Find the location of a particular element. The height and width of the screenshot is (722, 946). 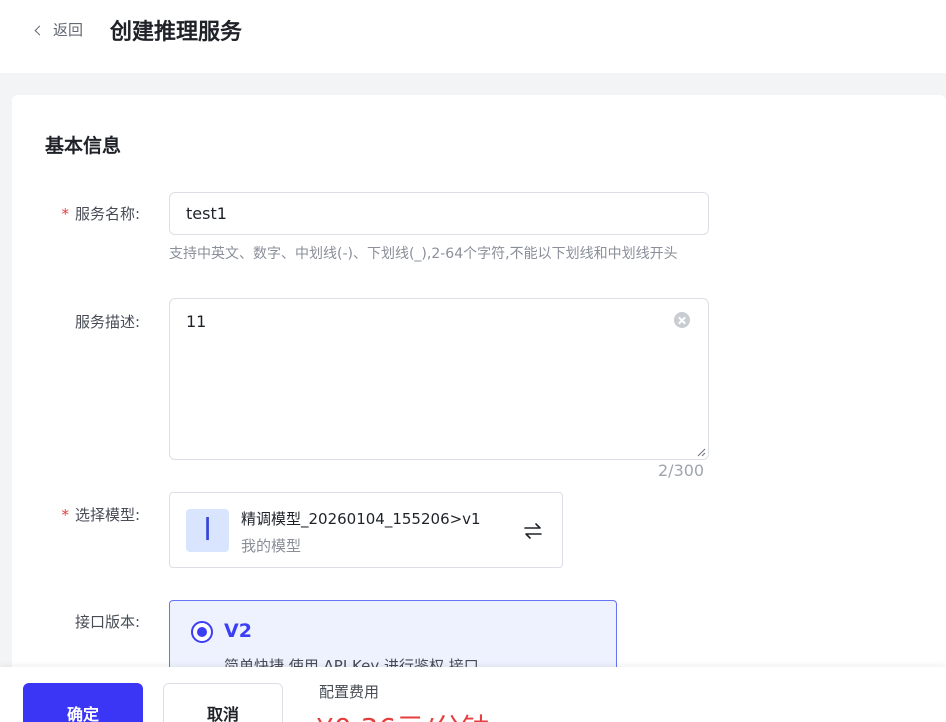

resize-handle-icon is located at coordinates (701, 452).